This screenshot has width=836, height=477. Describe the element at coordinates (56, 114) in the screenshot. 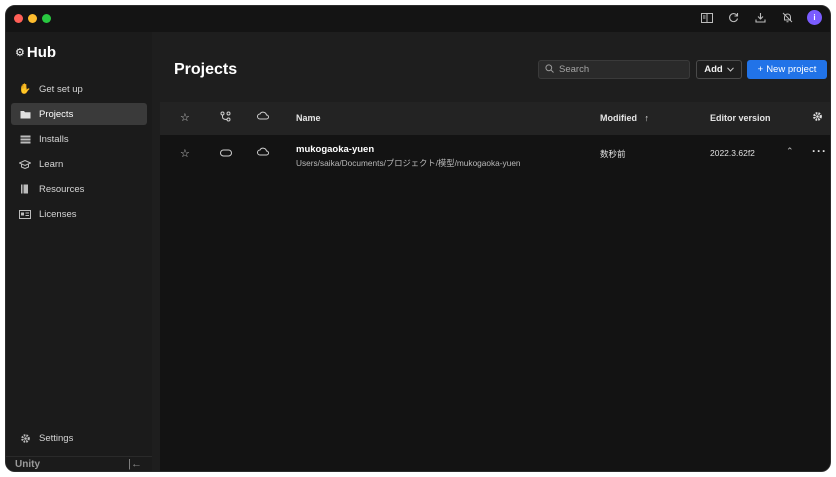

I see `sidebar-item-label: Projects` at that location.